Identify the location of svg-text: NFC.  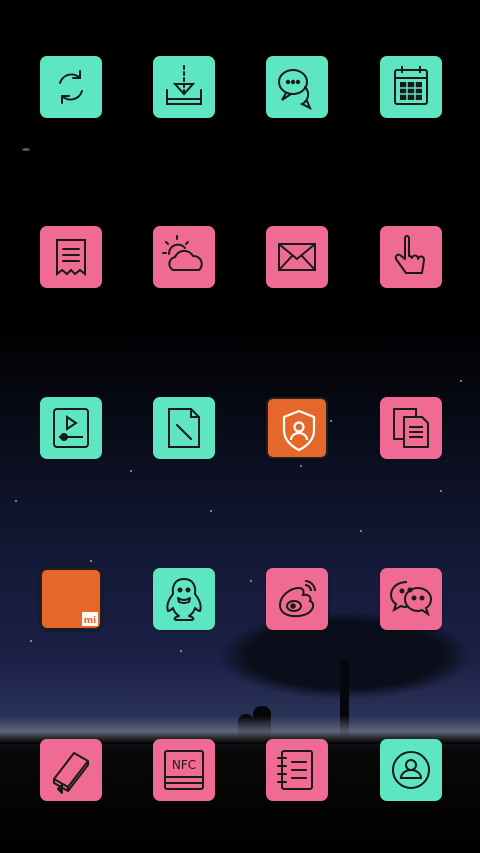
(184, 765).